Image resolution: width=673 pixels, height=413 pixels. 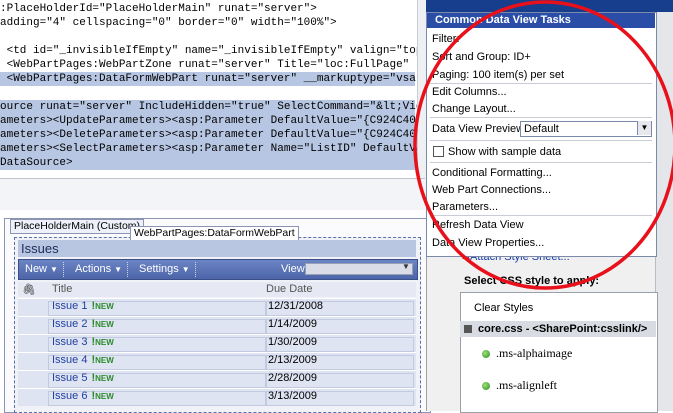 What do you see at coordinates (519, 385) in the screenshot?
I see `css-style-item: .ms-alignleft` at bounding box center [519, 385].